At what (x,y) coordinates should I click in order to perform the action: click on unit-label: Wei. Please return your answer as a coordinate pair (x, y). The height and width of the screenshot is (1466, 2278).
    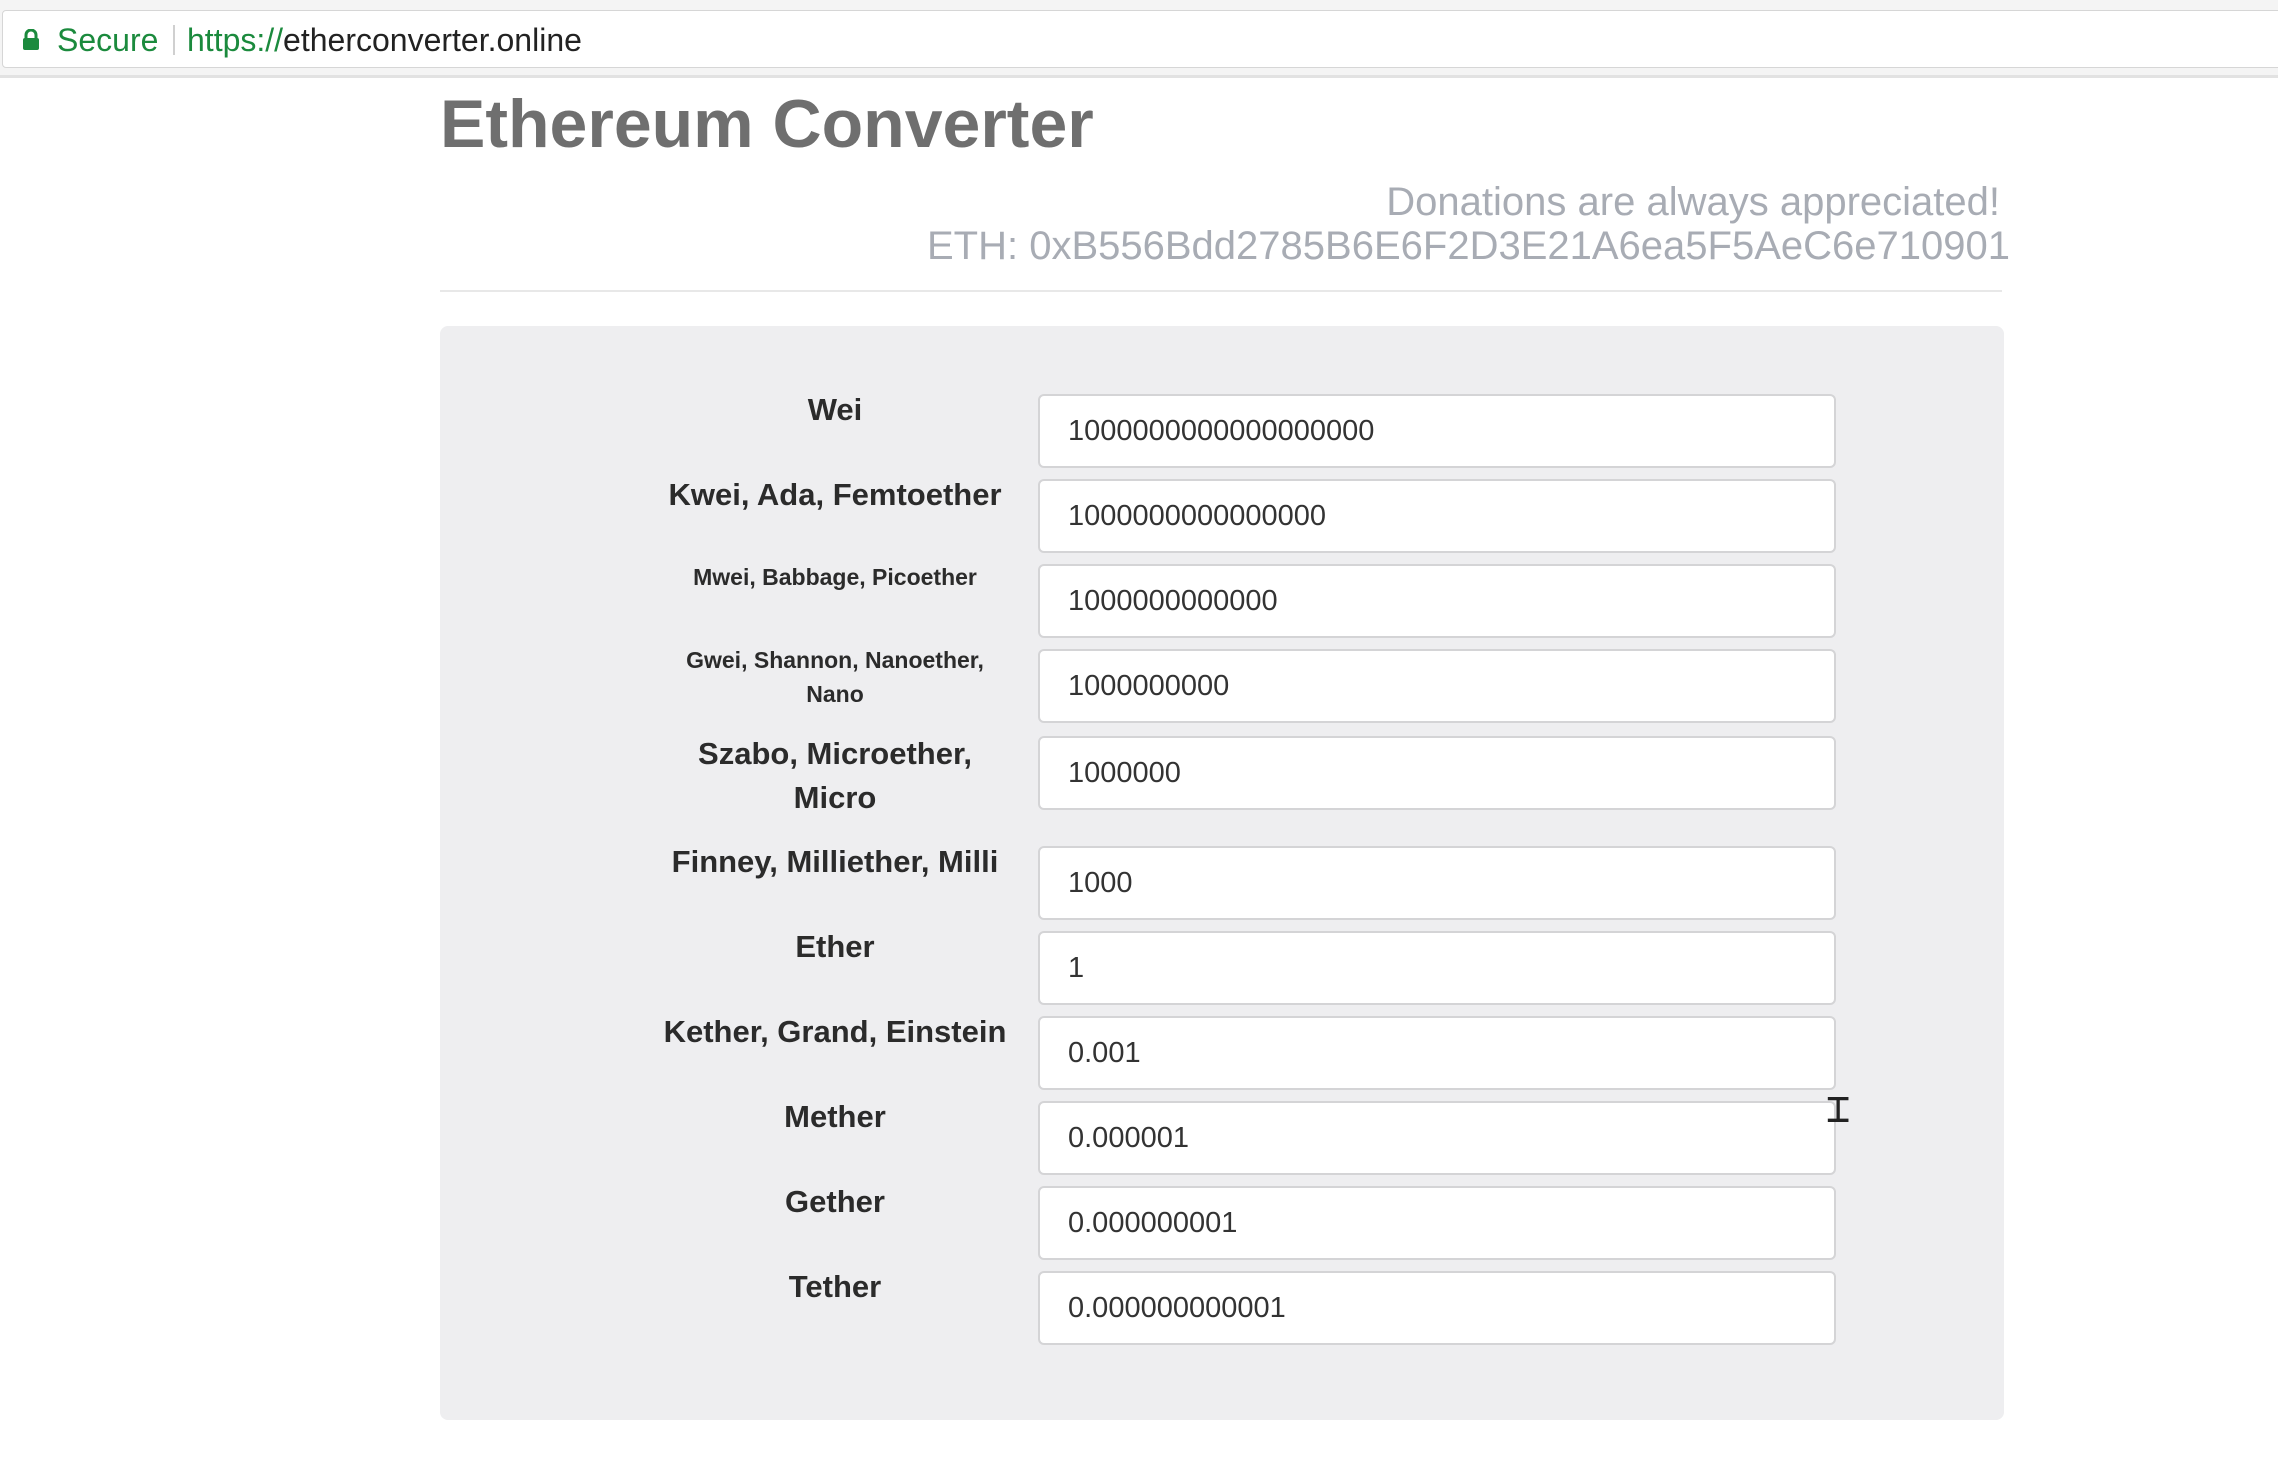
    Looking at the image, I should click on (835, 409).